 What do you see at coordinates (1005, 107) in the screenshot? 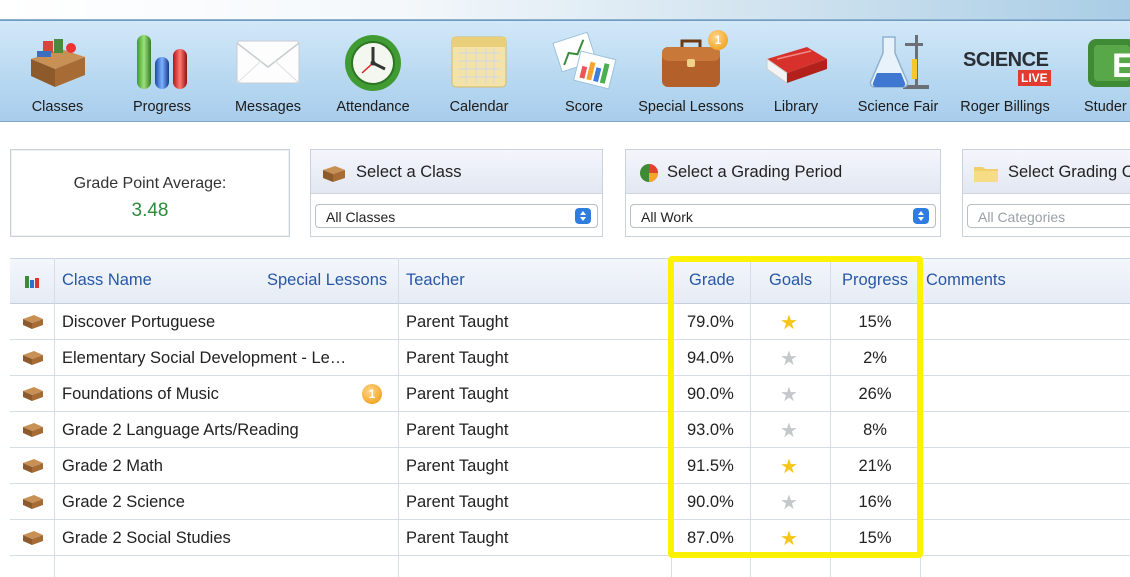
I see `toolbar-label: Roger Billings` at bounding box center [1005, 107].